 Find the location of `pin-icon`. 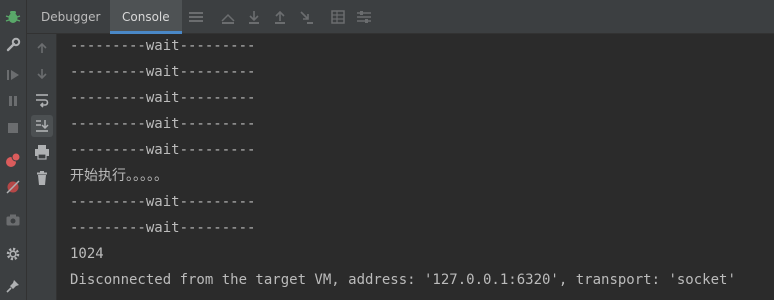

pin-icon is located at coordinates (13, 286).